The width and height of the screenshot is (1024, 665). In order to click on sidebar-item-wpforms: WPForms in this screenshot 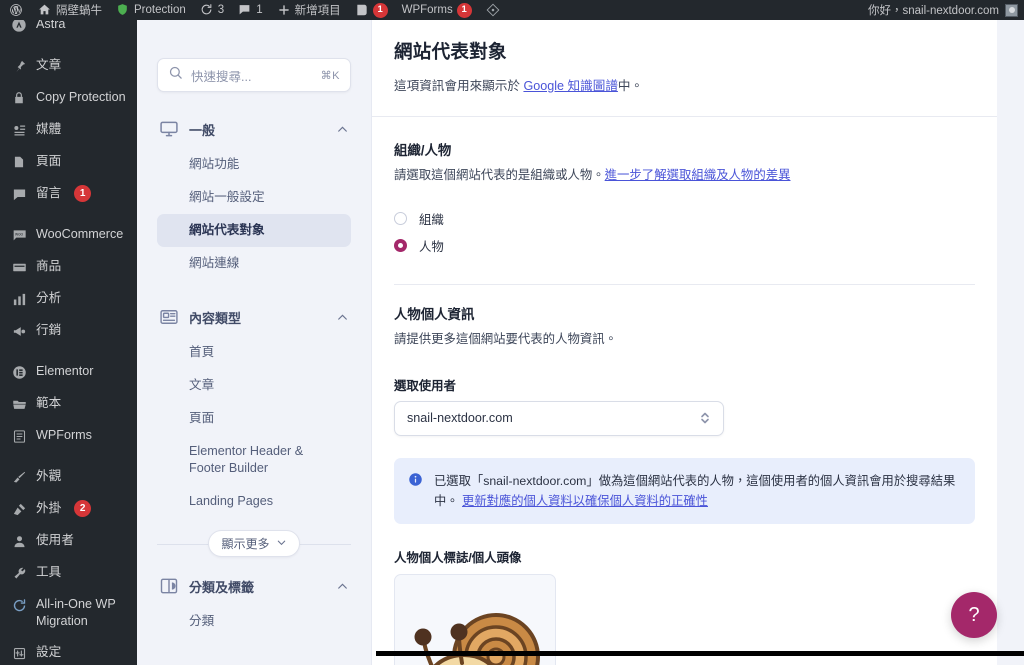, I will do `click(68, 436)`.